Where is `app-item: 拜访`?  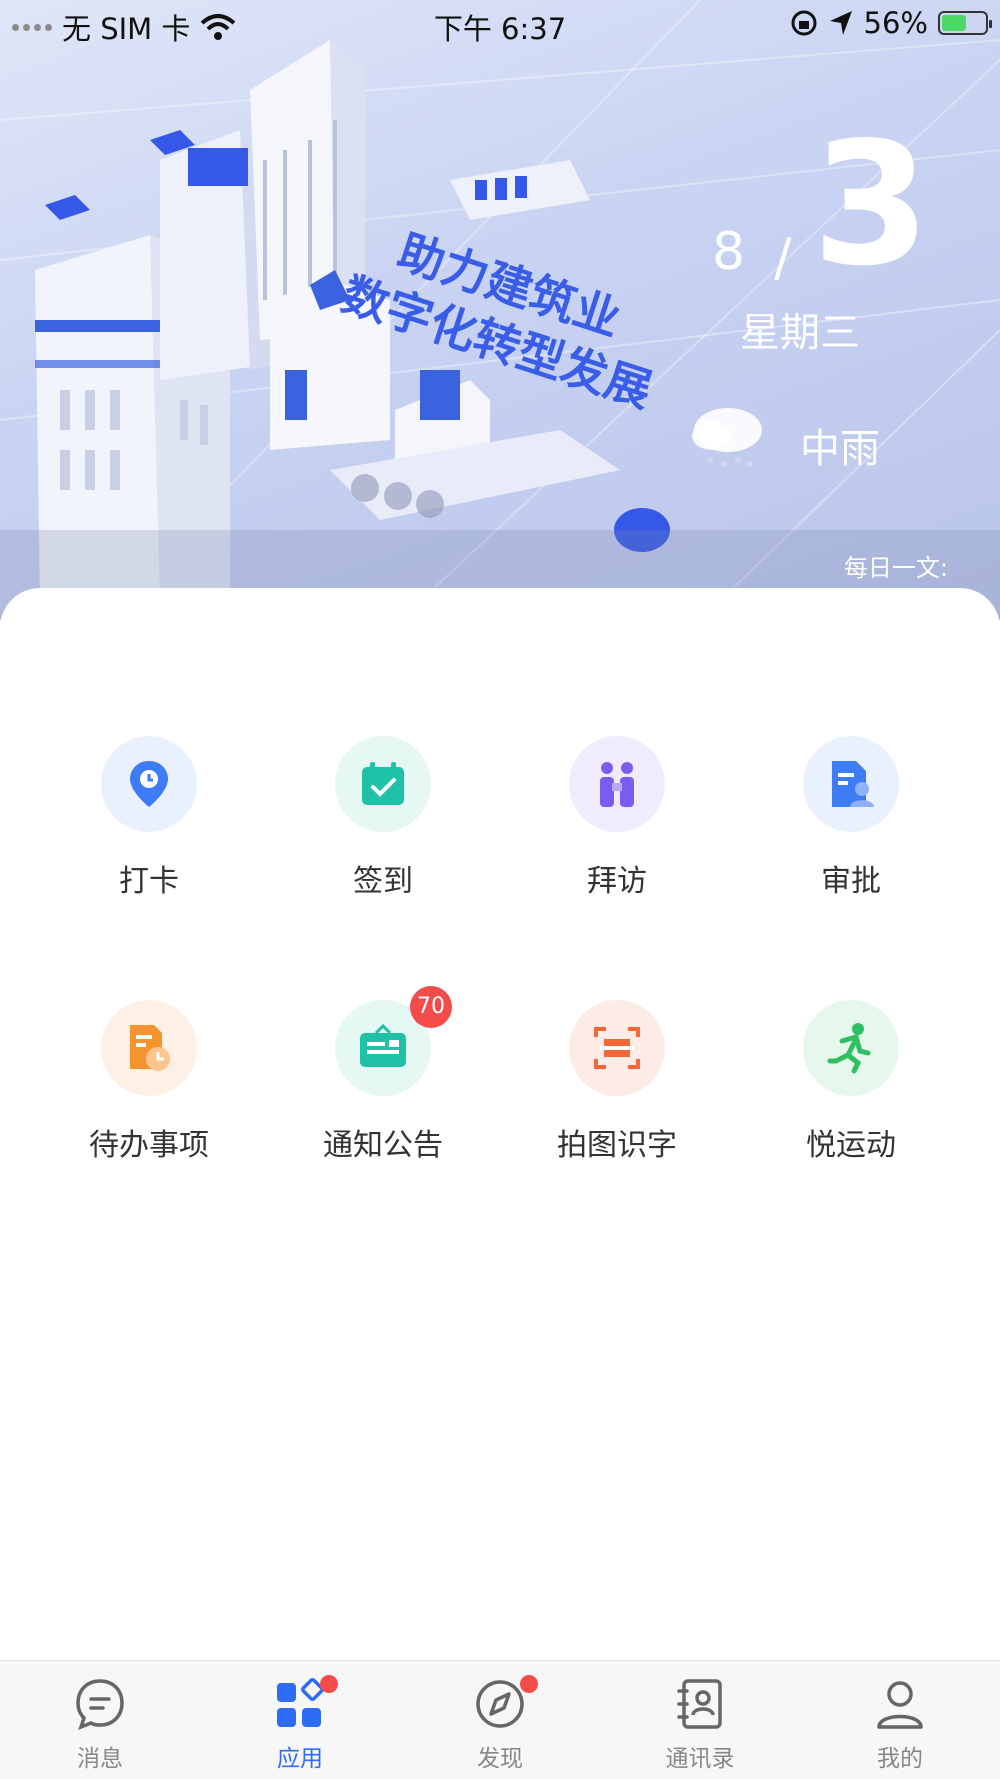 app-item: 拜访 is located at coordinates (617, 826).